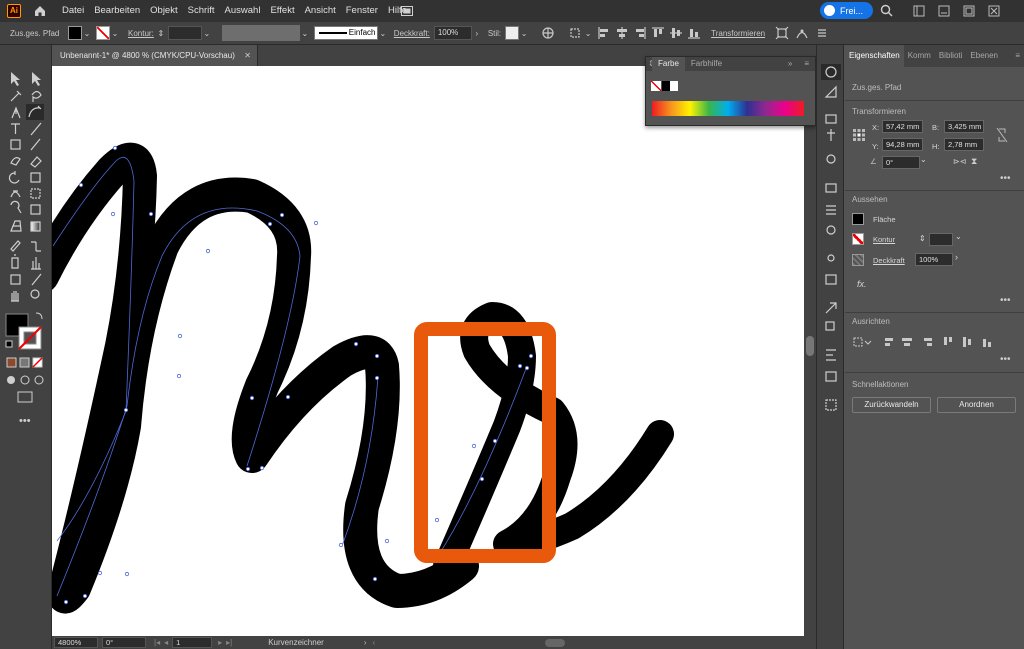  What do you see at coordinates (622, 33) in the screenshot?
I see `align-hcenter-icon` at bounding box center [622, 33].